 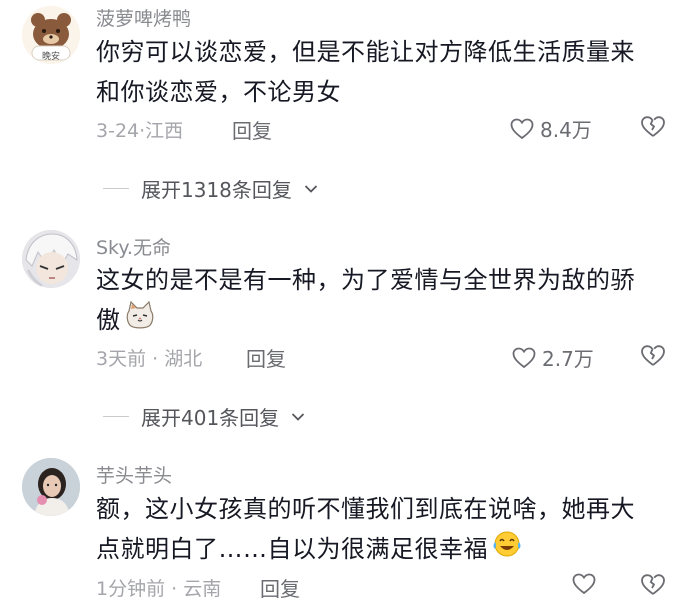 I want to click on comment-location: 湖北, so click(x=183, y=359).